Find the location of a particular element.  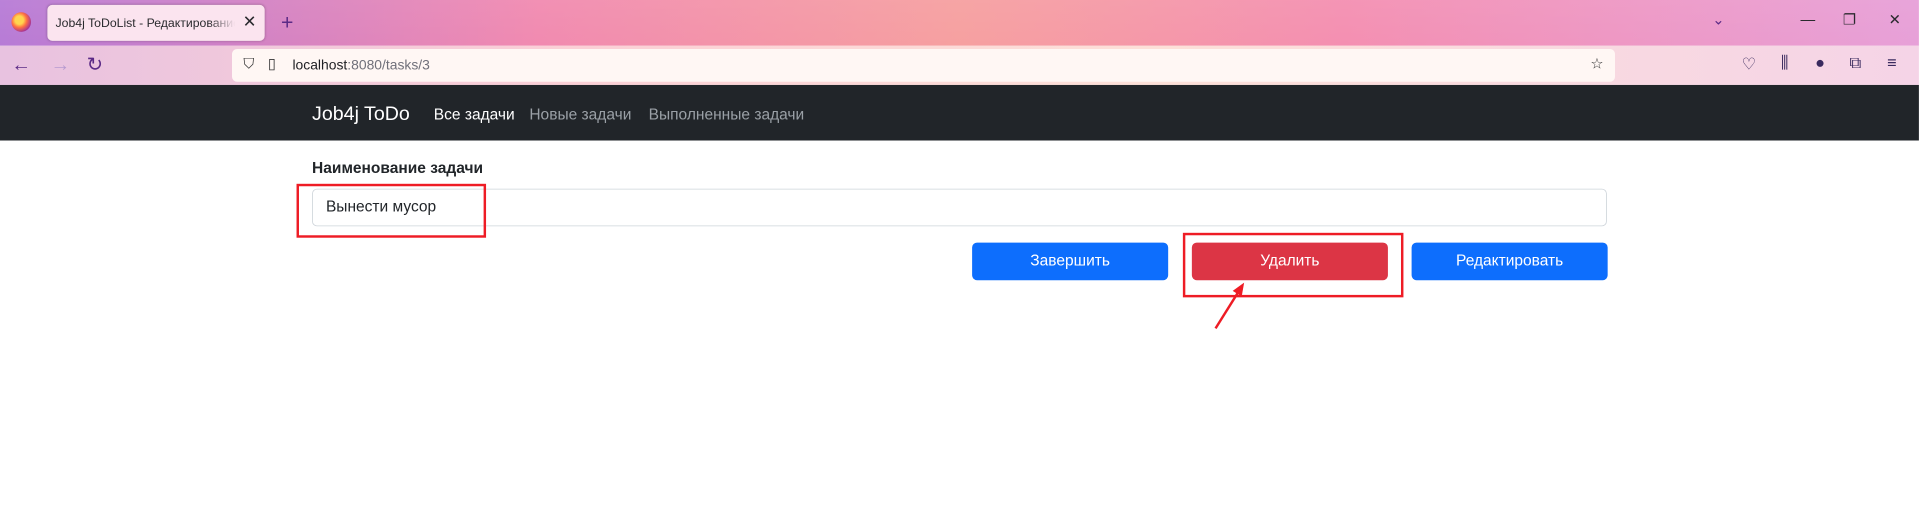

annotation-arrow is located at coordinates (1229, 306).